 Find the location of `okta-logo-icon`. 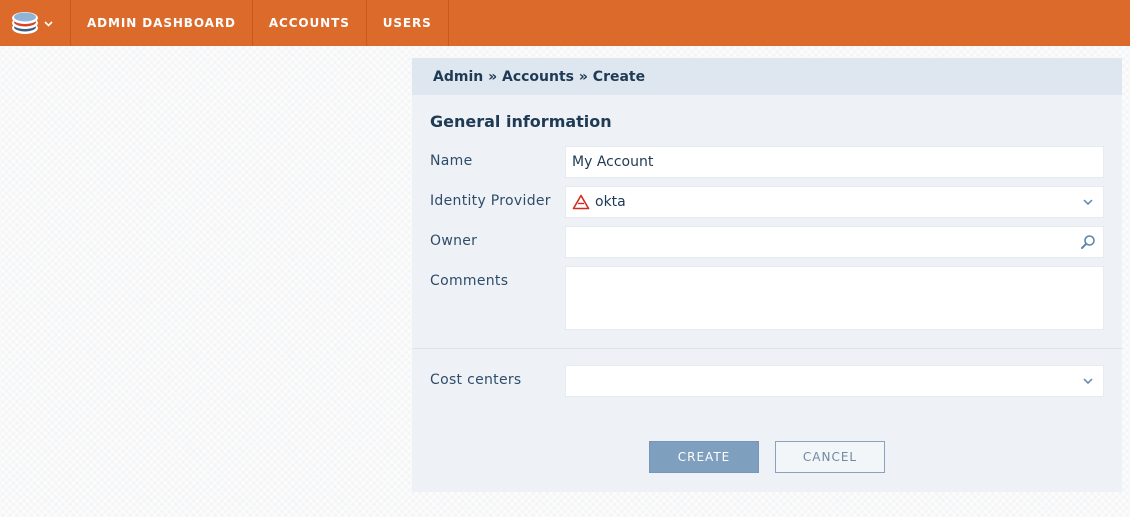

okta-logo-icon is located at coordinates (581, 202).